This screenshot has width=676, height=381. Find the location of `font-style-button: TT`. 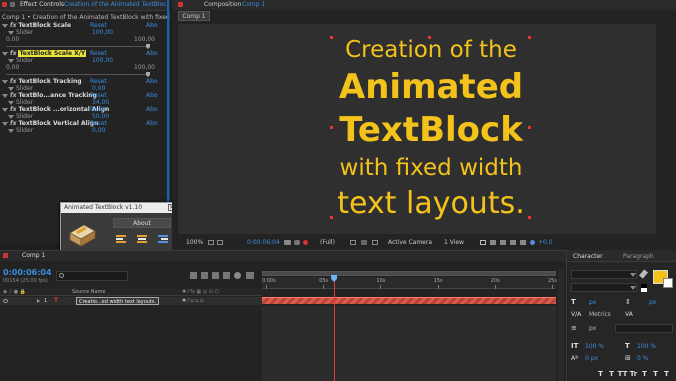

font-style-button: TT is located at coordinates (622, 374).